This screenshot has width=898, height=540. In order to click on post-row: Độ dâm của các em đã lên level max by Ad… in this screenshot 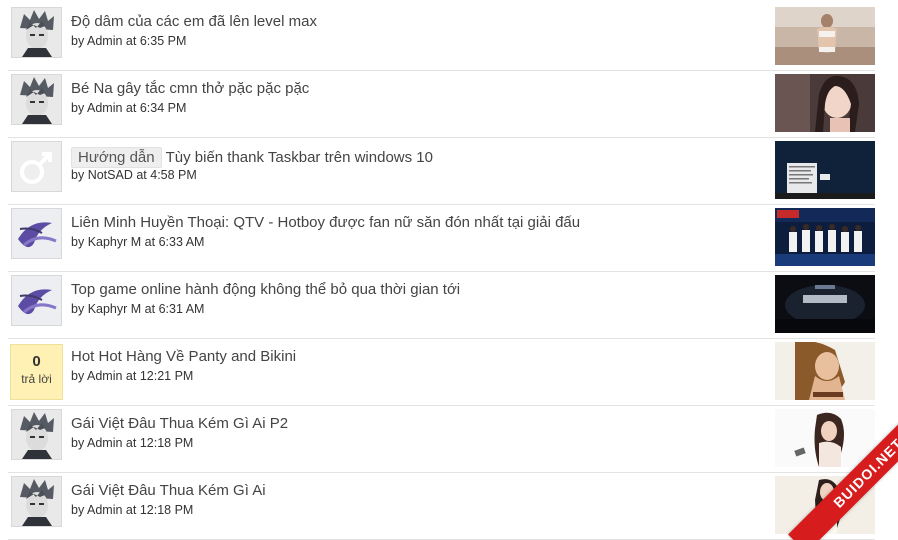, I will do `click(441, 37)`.